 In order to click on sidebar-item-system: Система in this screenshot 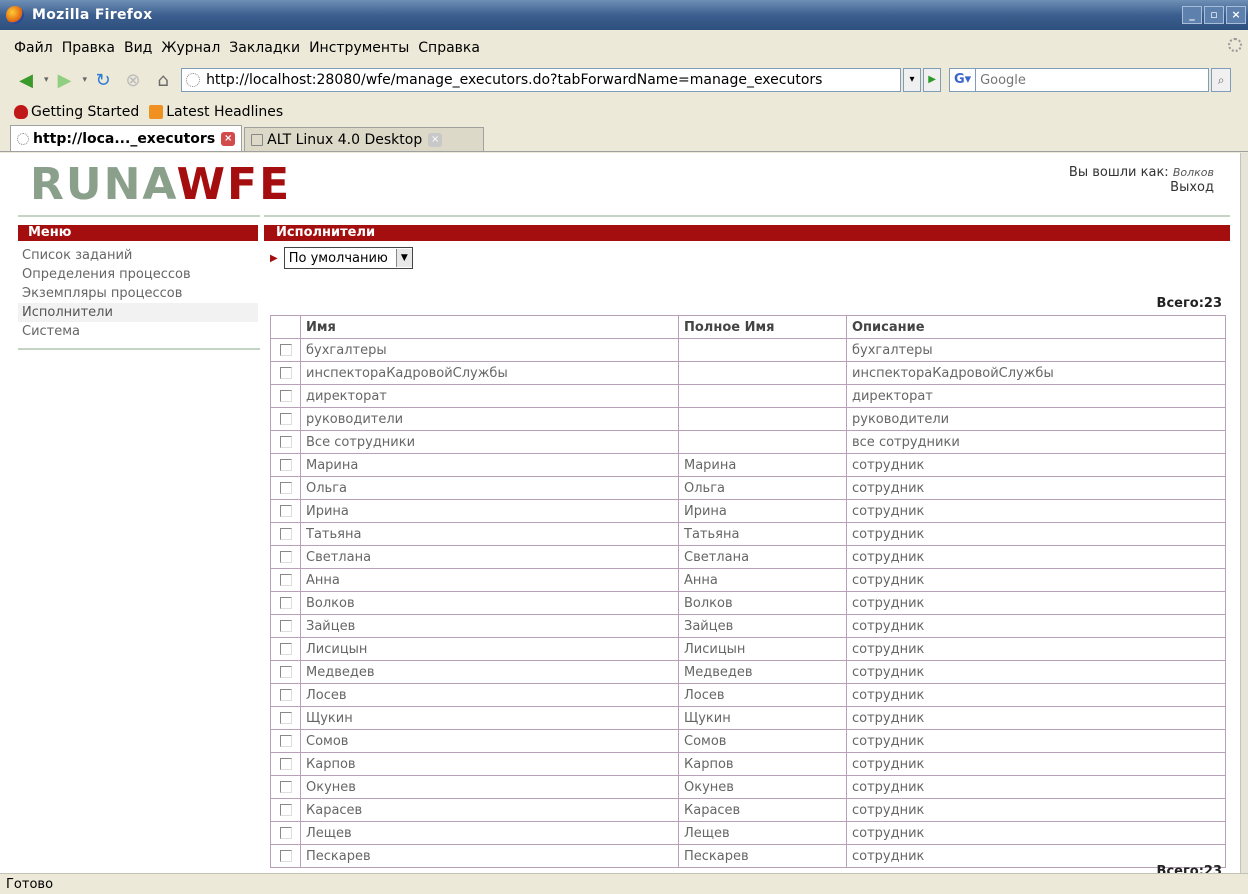, I will do `click(138, 331)`.